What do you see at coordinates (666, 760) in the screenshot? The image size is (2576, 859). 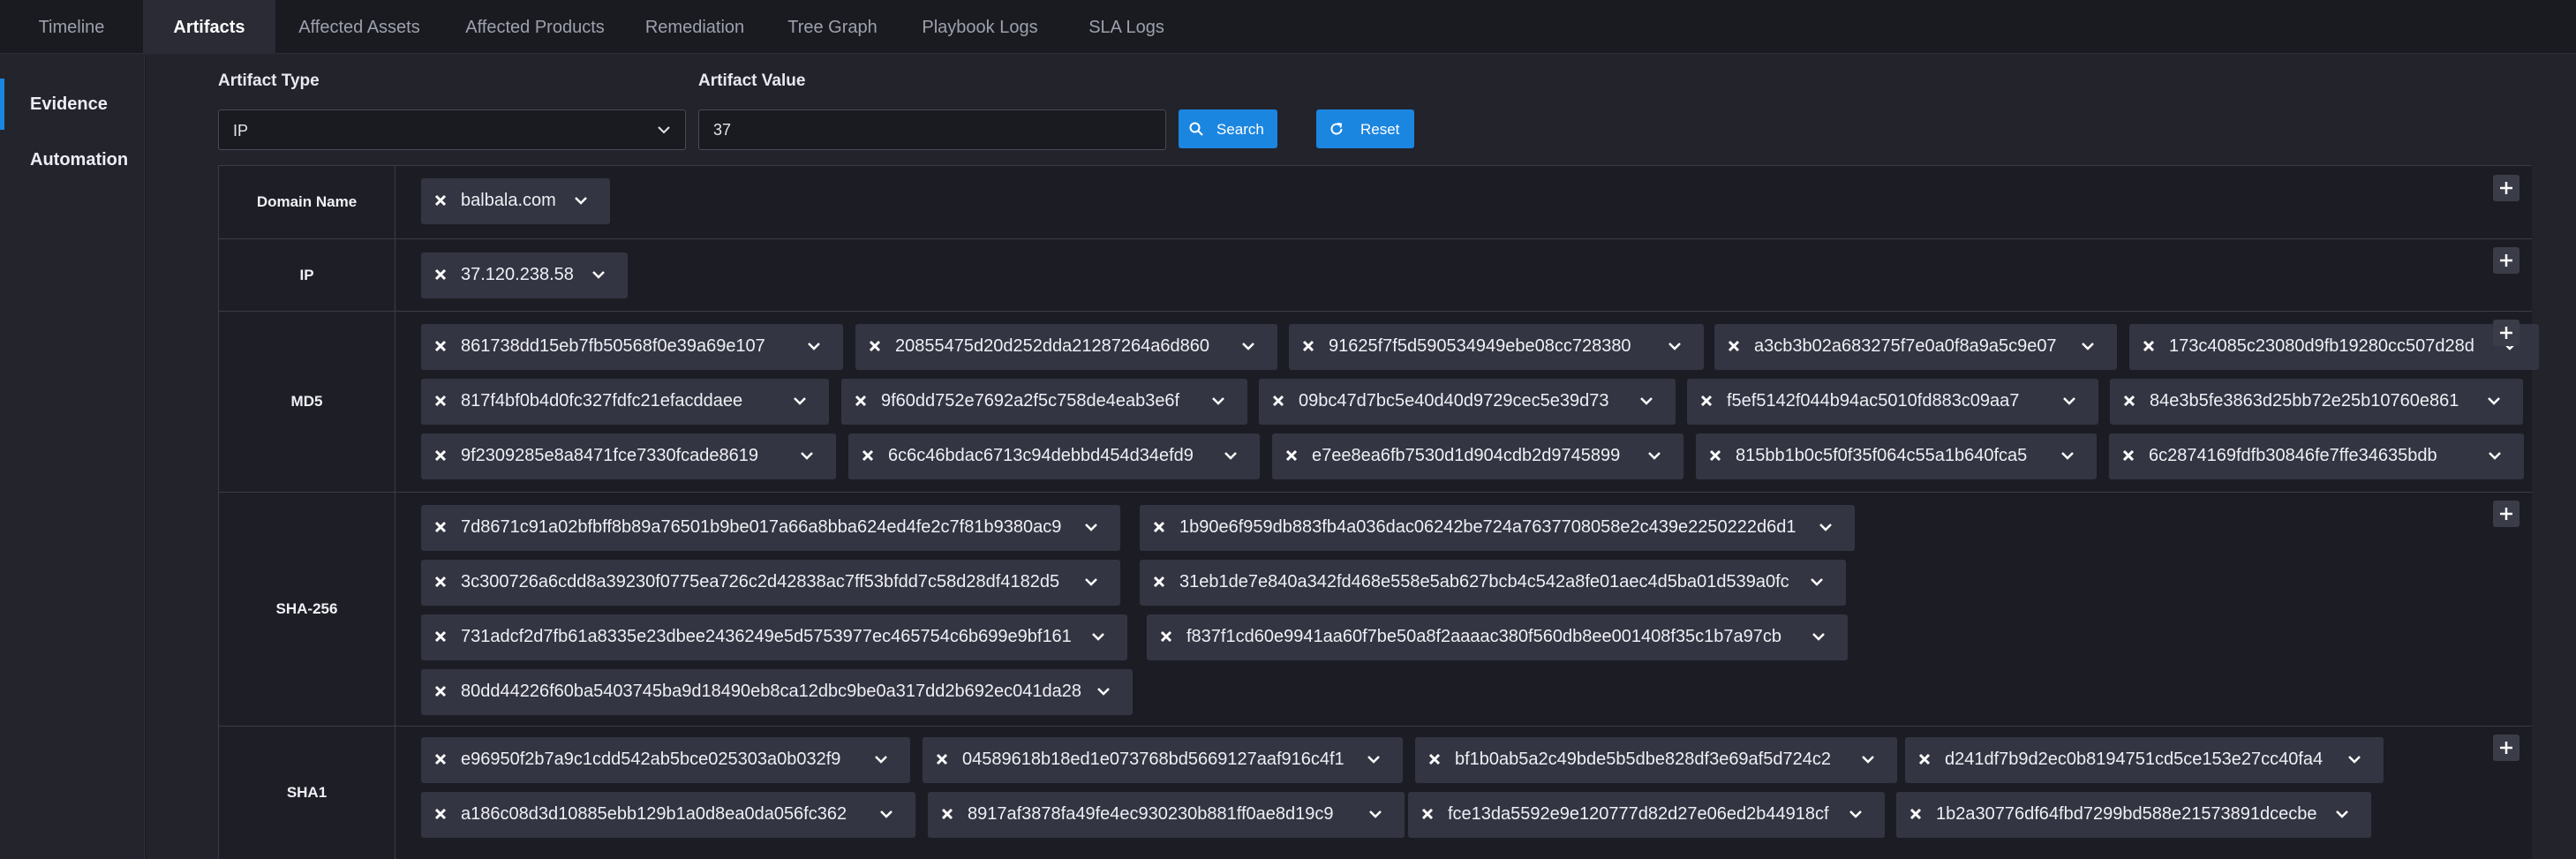 I see `artifact-tag: e96950f2b7a9c1cdd542ab5bce025303a0b032f9` at bounding box center [666, 760].